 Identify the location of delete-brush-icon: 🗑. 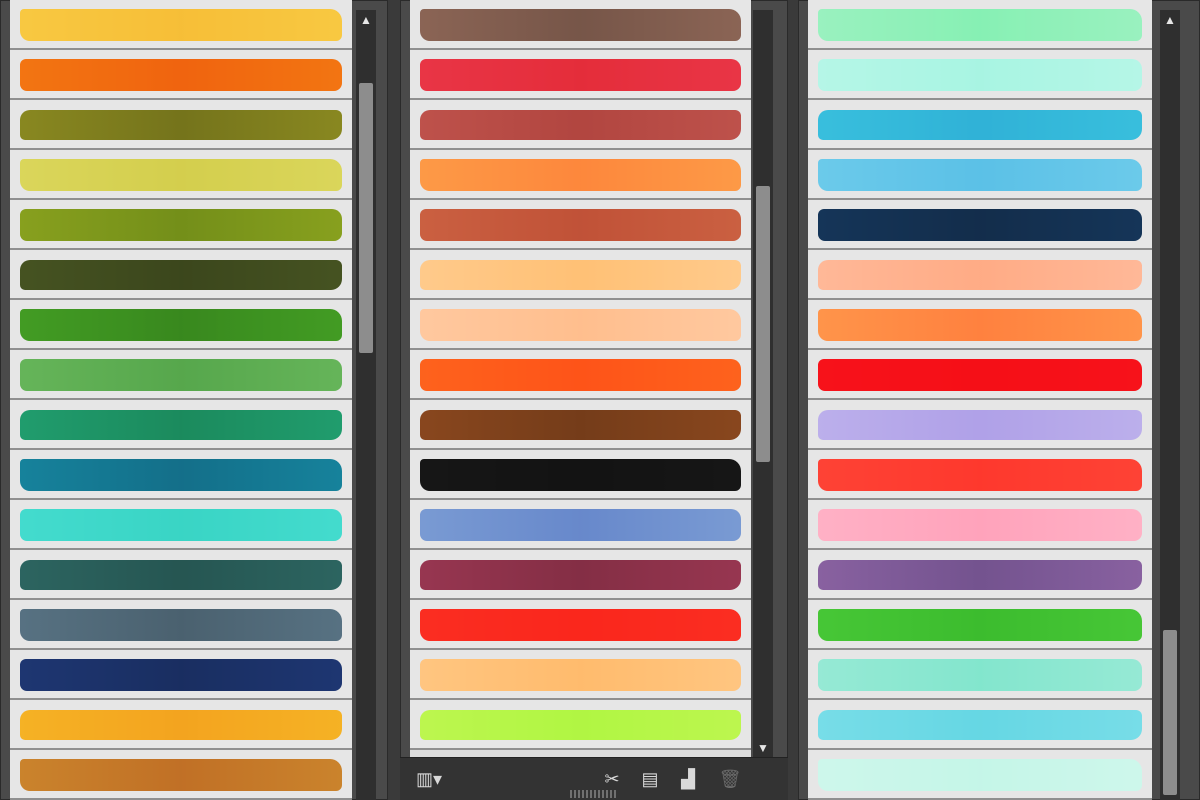
(730, 779).